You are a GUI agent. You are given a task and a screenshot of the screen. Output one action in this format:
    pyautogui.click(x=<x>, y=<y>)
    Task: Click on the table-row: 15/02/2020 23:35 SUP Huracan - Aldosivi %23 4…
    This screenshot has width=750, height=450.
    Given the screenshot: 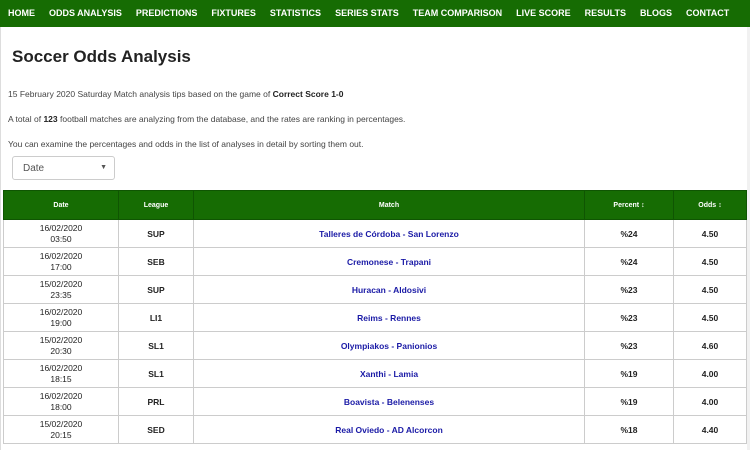 What is the action you would take?
    pyautogui.click(x=375, y=289)
    